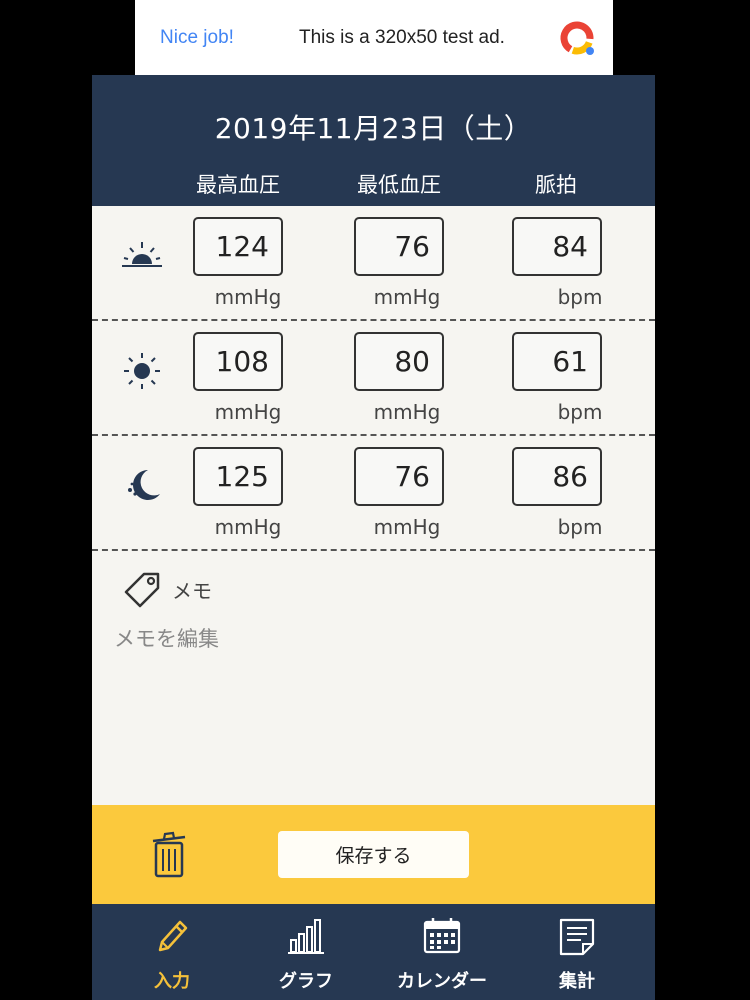  What do you see at coordinates (306, 981) in the screenshot?
I see `tab-label: グラフ` at bounding box center [306, 981].